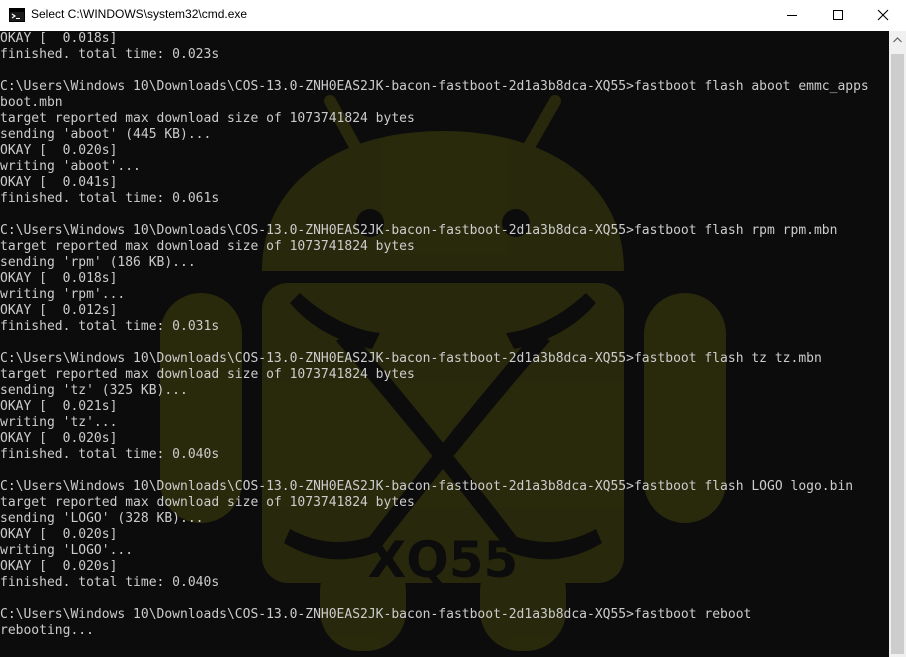 The width and height of the screenshot is (906, 657). What do you see at coordinates (453, 15) in the screenshot?
I see `title-bar: Select C:\WINDOWS\system32\cmd.exe` at bounding box center [453, 15].